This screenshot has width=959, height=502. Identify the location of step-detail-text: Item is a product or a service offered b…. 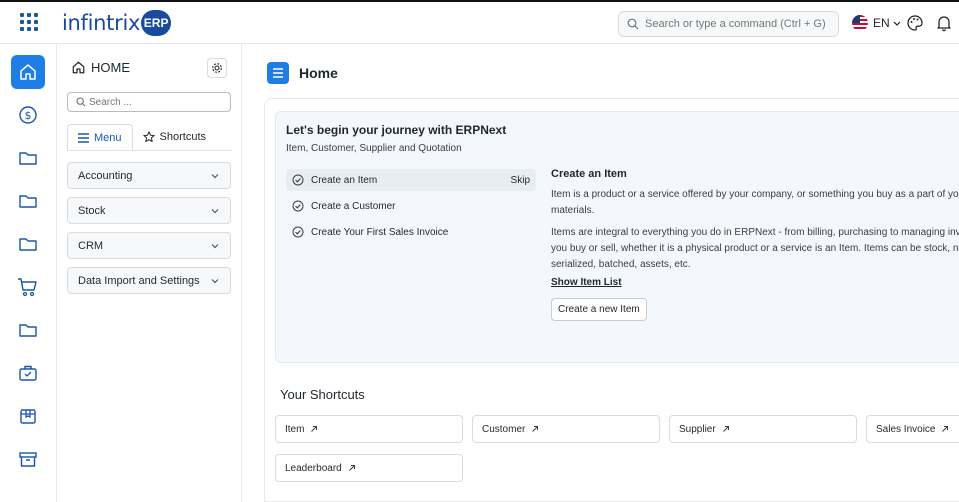
(755, 194).